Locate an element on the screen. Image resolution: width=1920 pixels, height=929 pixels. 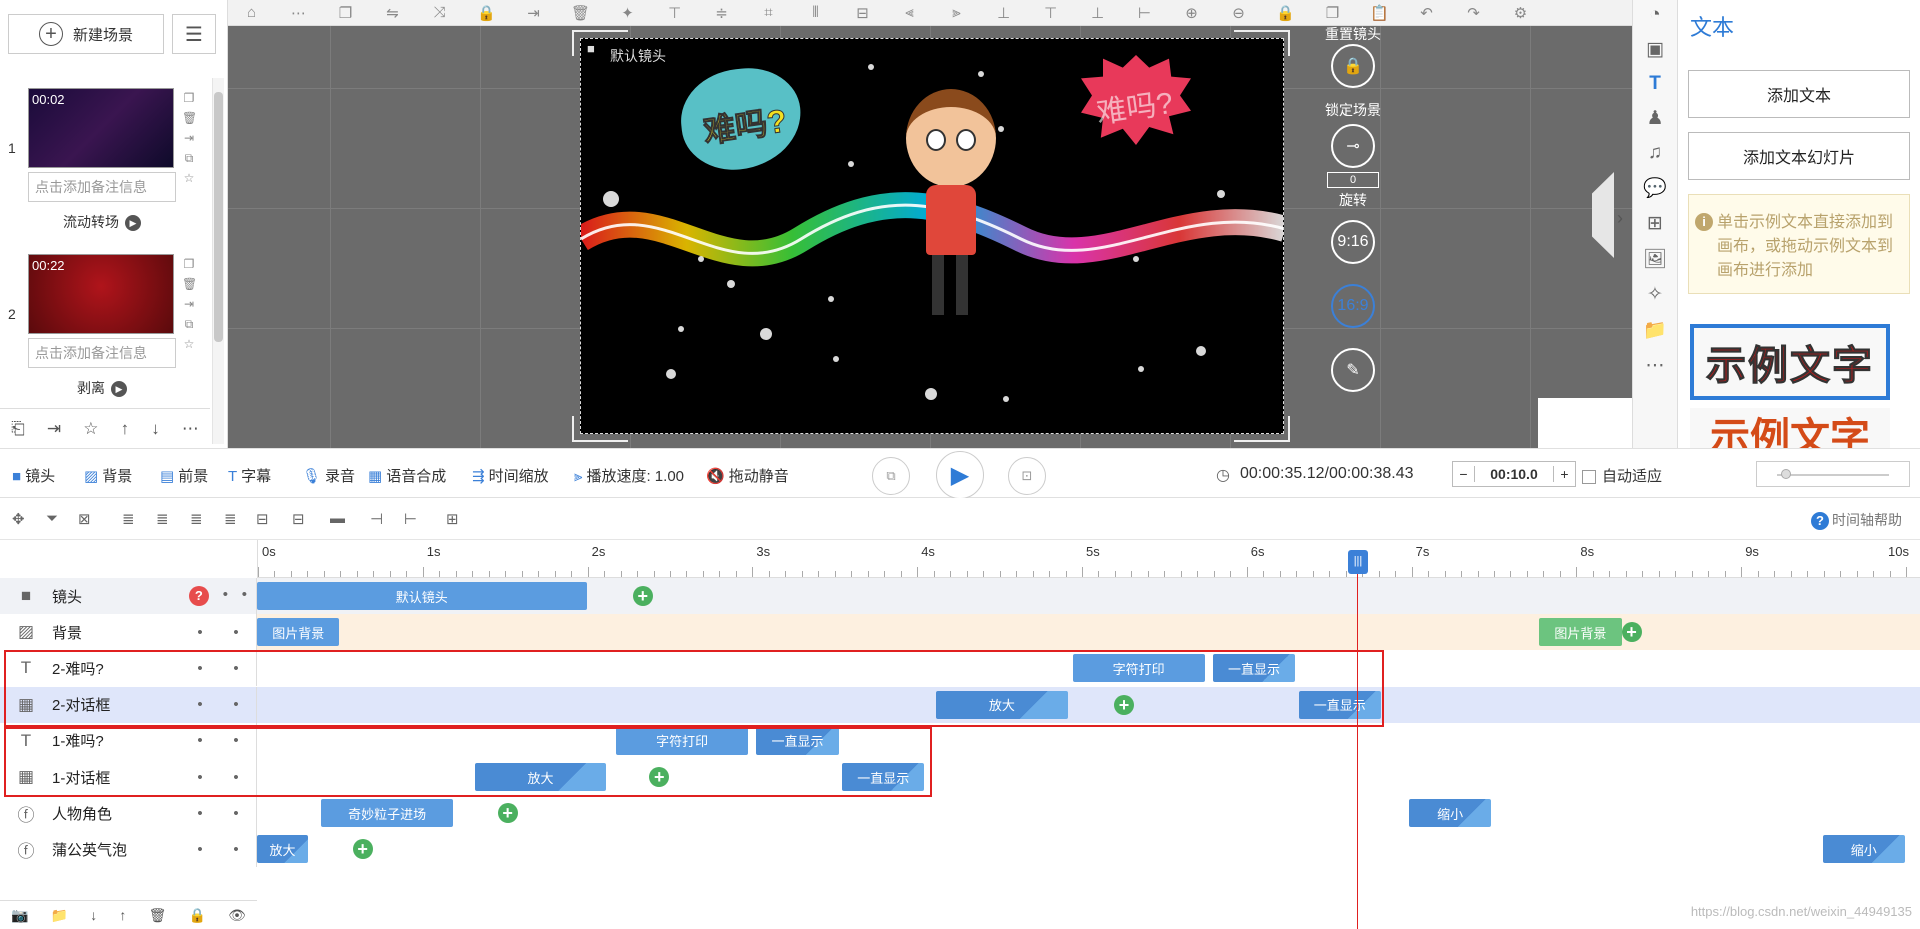
dist-h-icon: ⫴ is located at coordinates (815, 12).